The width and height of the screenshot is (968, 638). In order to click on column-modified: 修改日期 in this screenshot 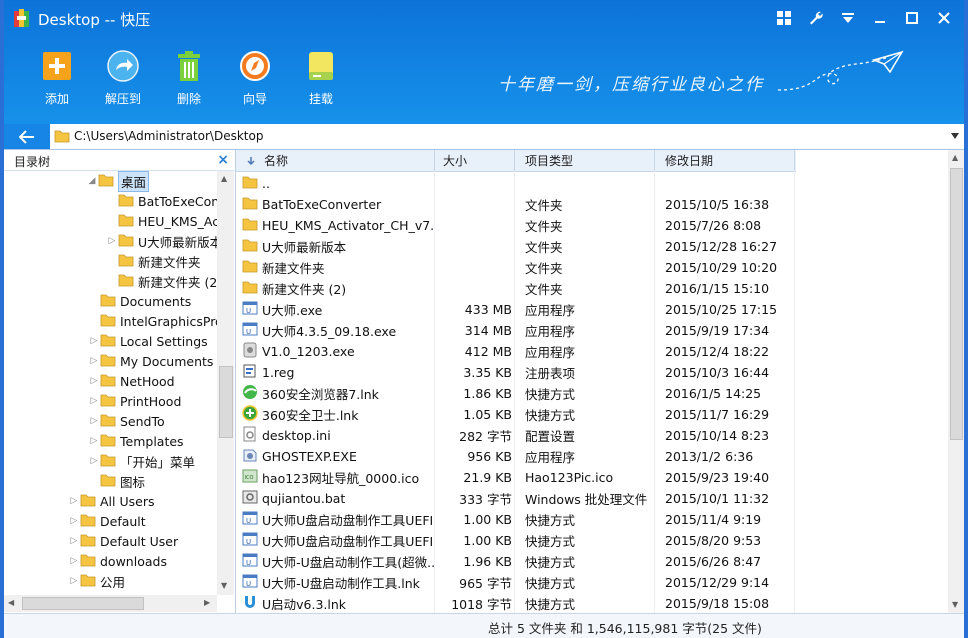, I will do `click(725, 160)`.